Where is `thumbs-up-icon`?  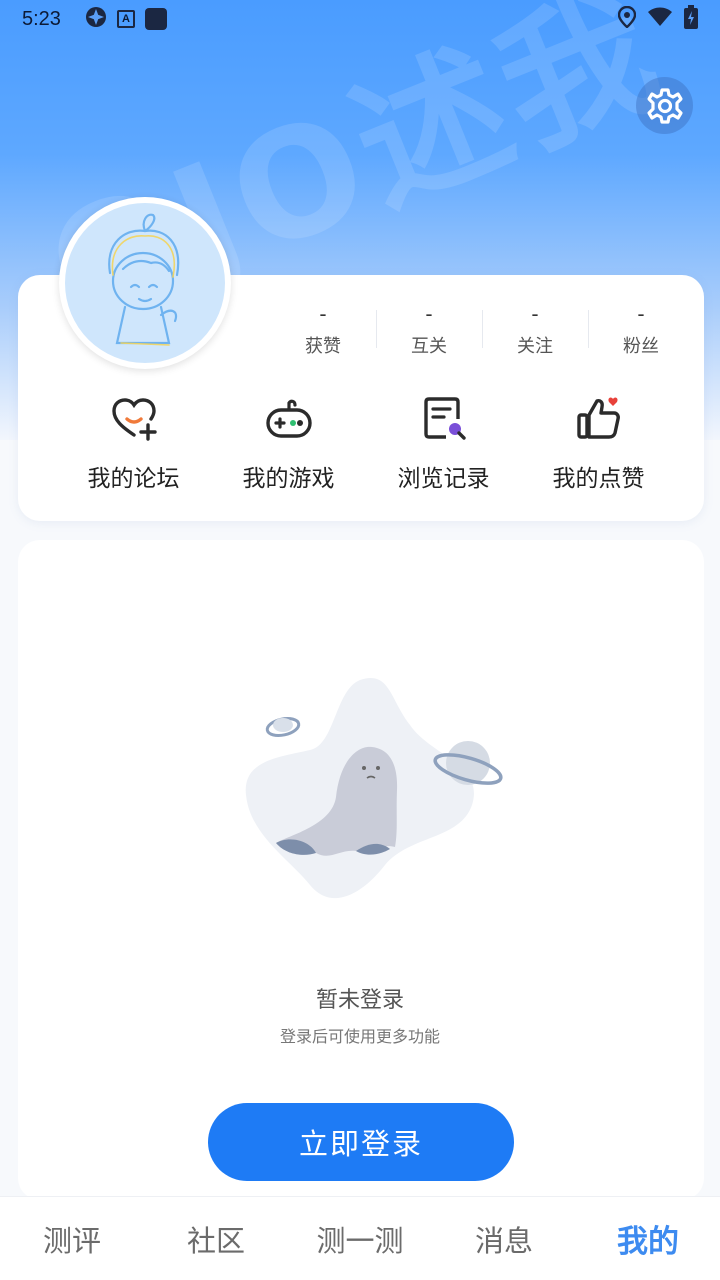
thumbs-up-icon is located at coordinates (598, 418).